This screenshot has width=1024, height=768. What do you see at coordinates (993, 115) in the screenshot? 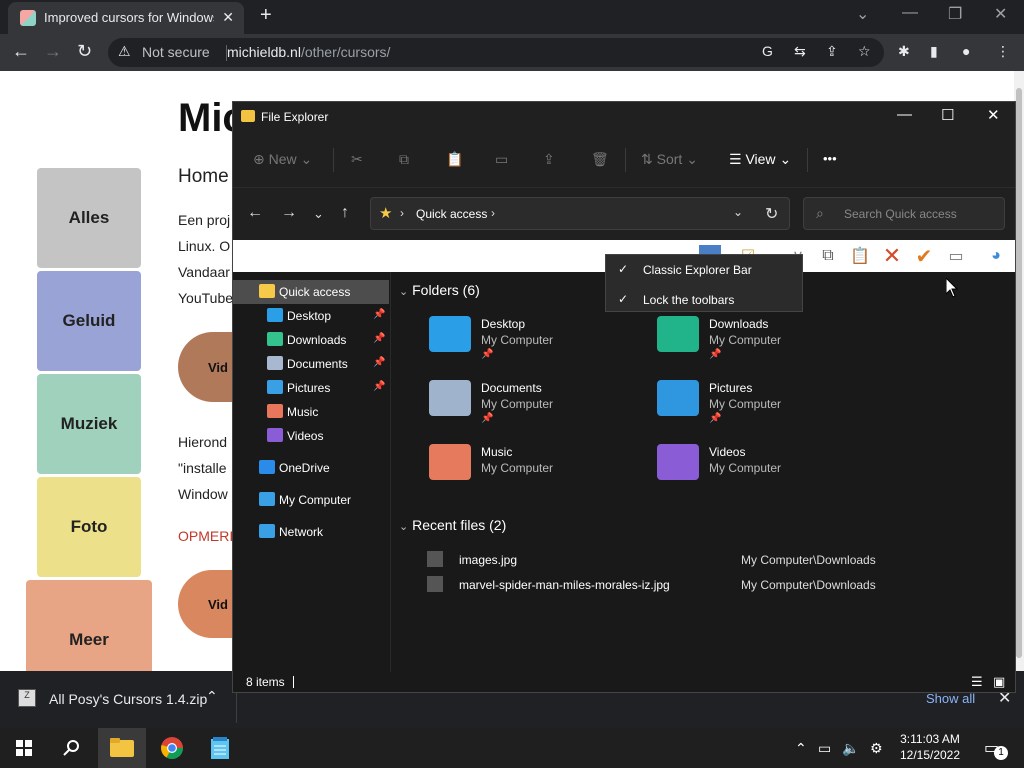
I see `close-icon: ✕` at bounding box center [993, 115].